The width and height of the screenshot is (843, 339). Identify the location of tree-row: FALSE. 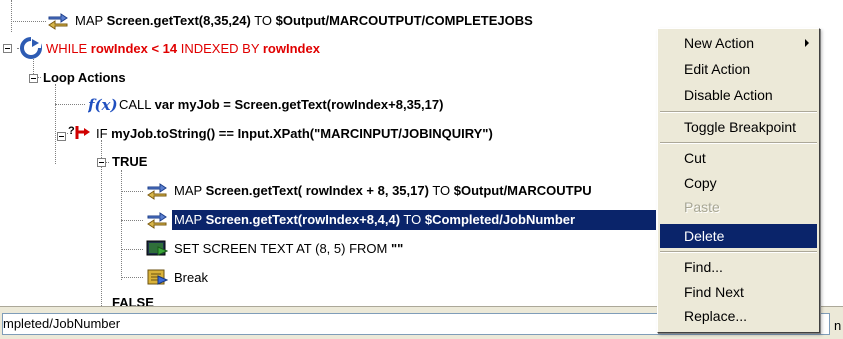
(133, 299).